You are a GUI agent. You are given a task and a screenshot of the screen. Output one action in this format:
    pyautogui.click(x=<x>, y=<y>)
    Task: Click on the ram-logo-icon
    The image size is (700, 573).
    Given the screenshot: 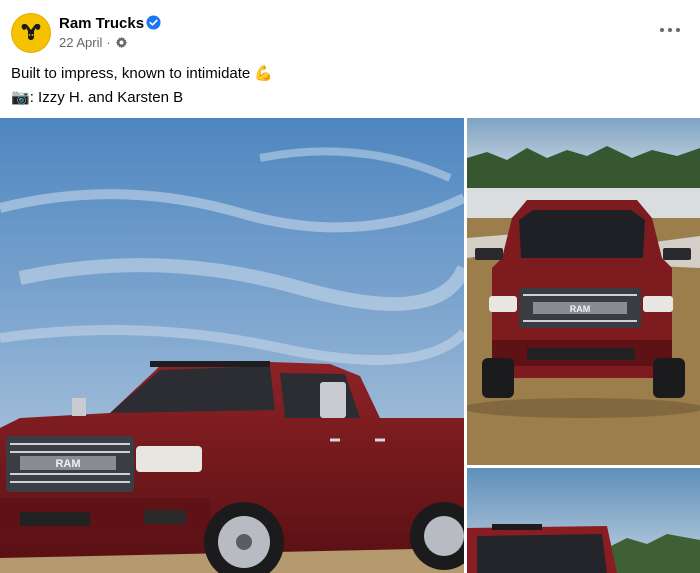 What is the action you would take?
    pyautogui.click(x=31, y=31)
    